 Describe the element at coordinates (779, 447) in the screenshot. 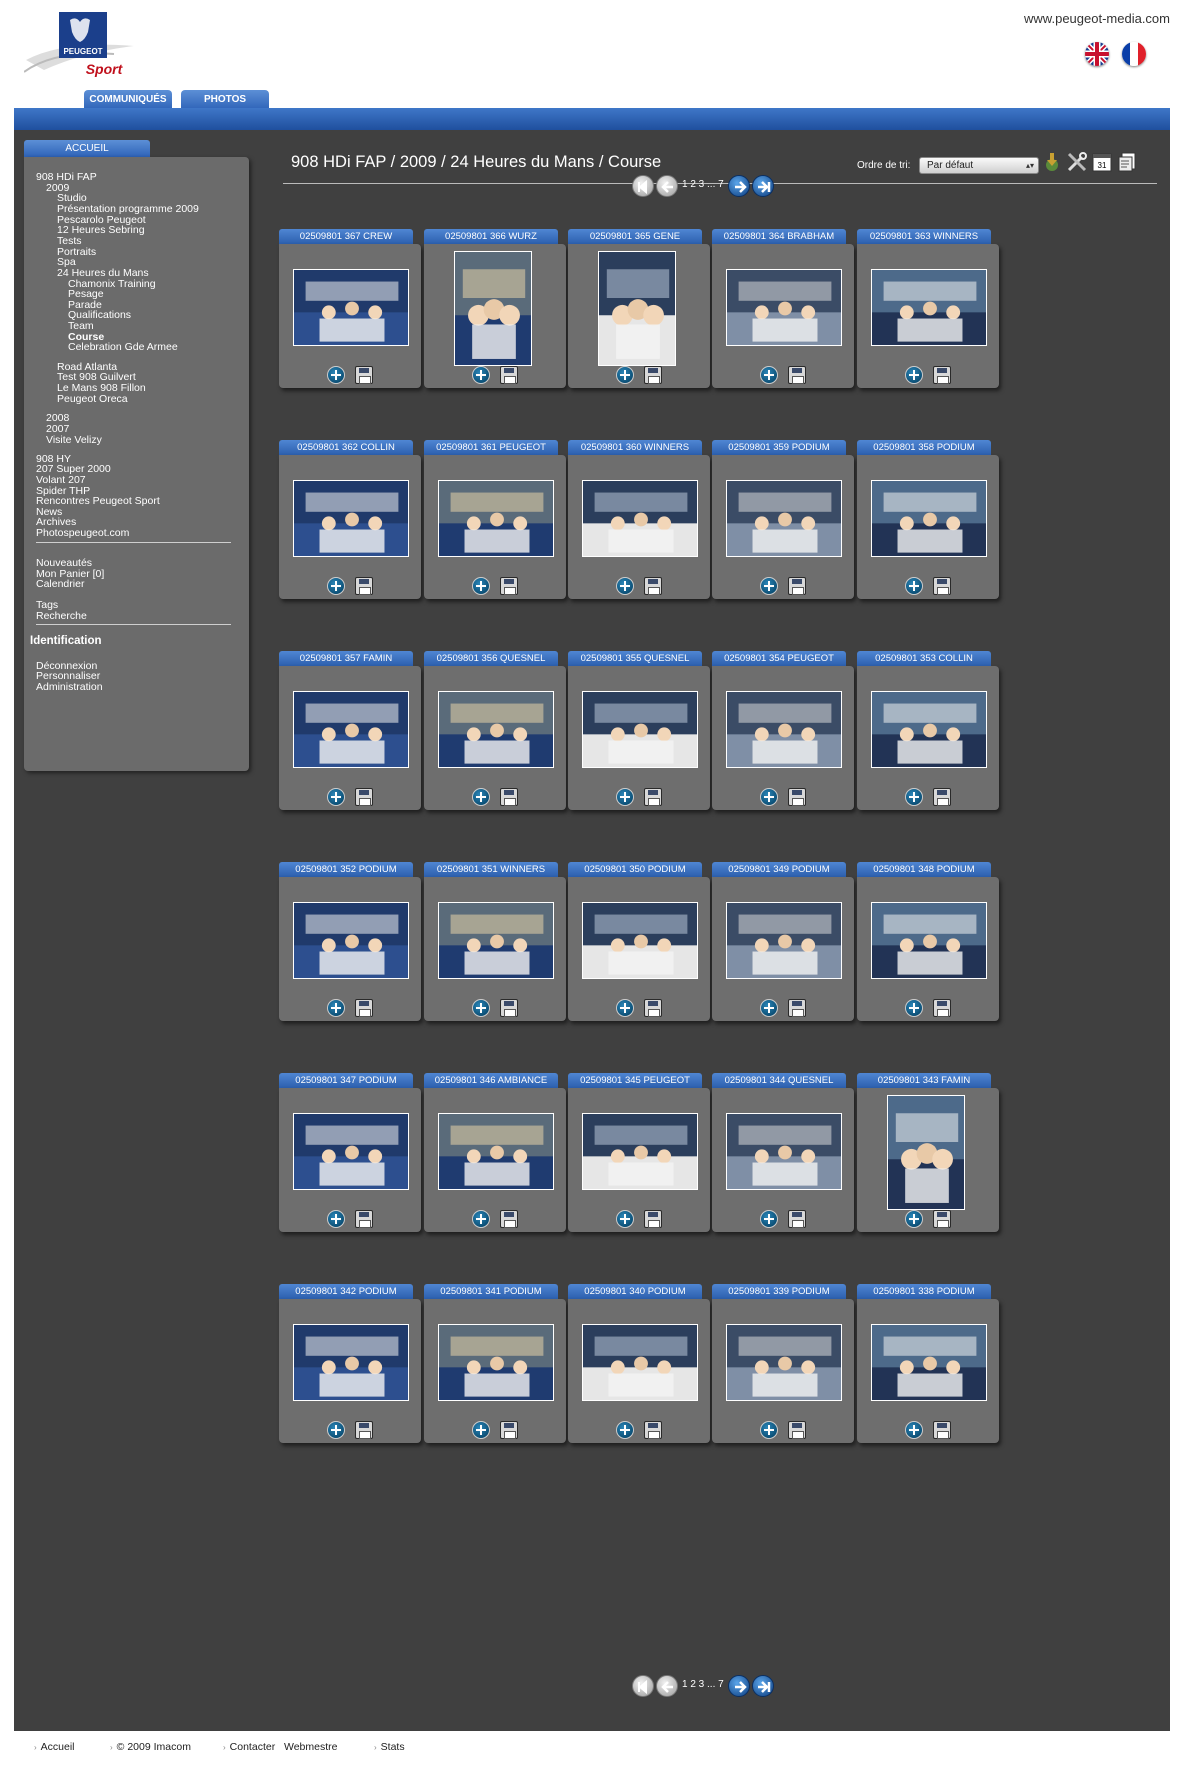

I see `photo-title: 02509801 359 PODIUM` at that location.